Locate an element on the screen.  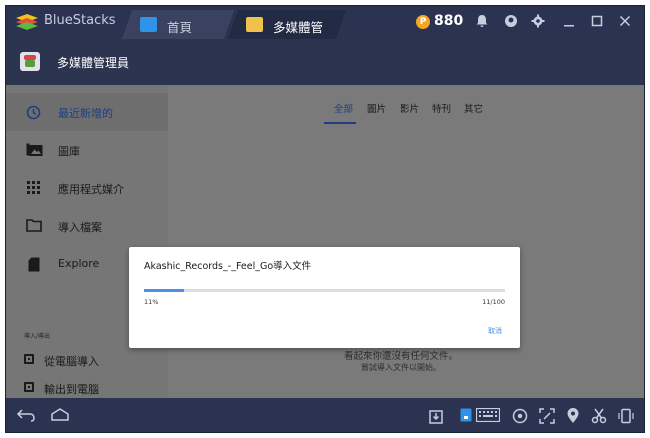
app-name: BlueStacks is located at coordinates (80, 20).